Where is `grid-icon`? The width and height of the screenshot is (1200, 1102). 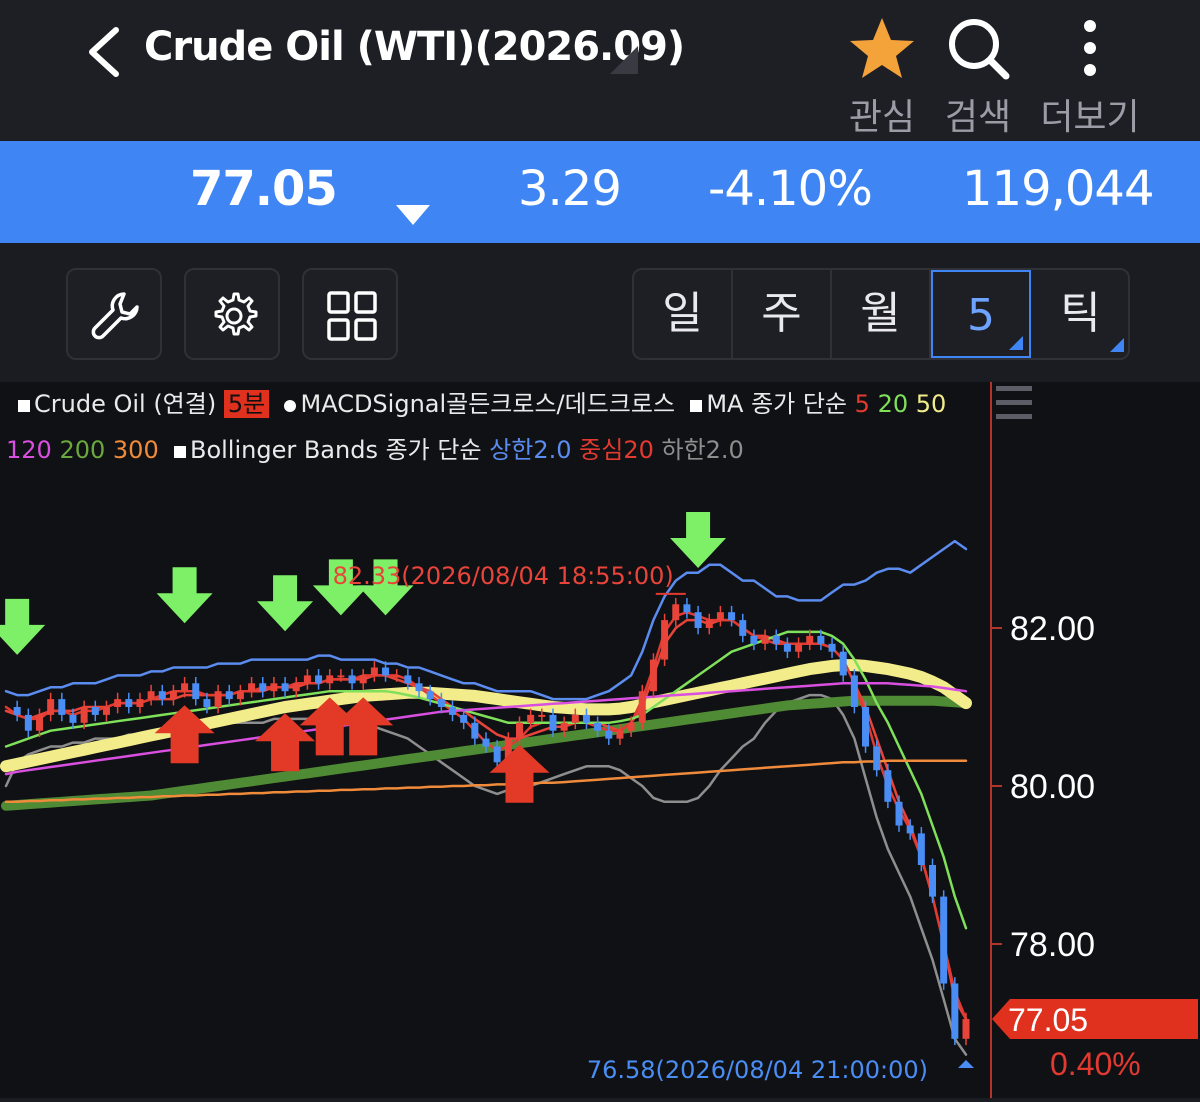
grid-icon is located at coordinates (352, 316).